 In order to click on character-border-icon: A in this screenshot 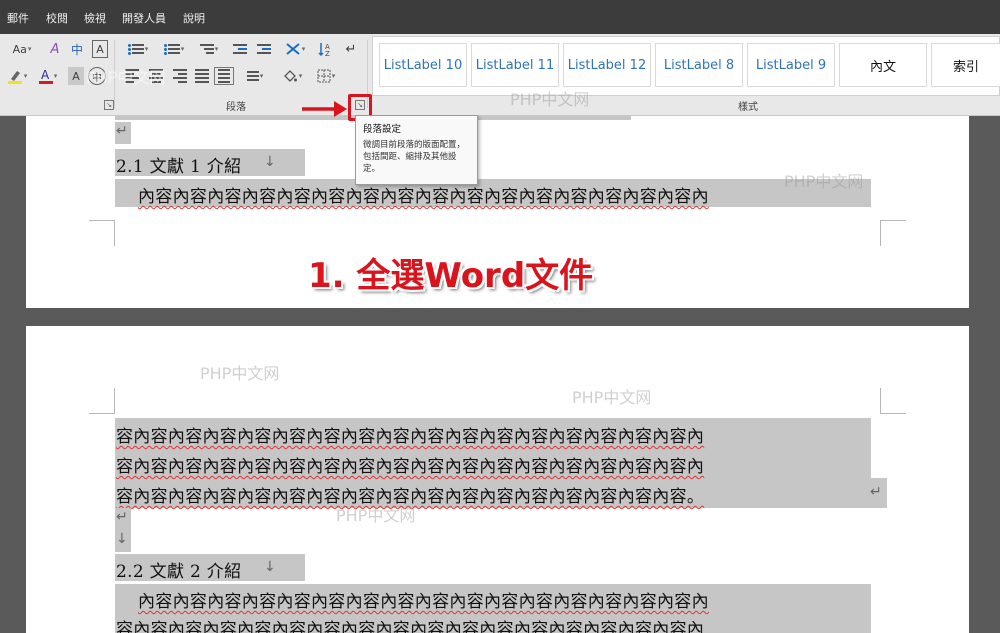, I will do `click(100, 49)`.